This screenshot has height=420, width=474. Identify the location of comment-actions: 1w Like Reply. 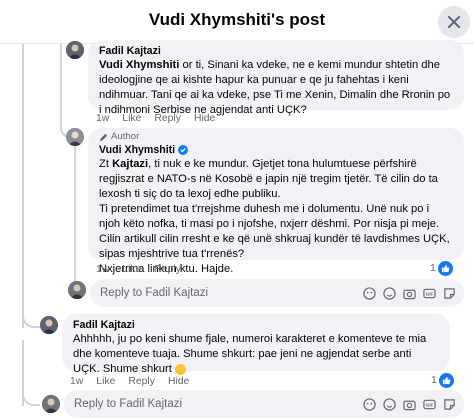
(138, 269).